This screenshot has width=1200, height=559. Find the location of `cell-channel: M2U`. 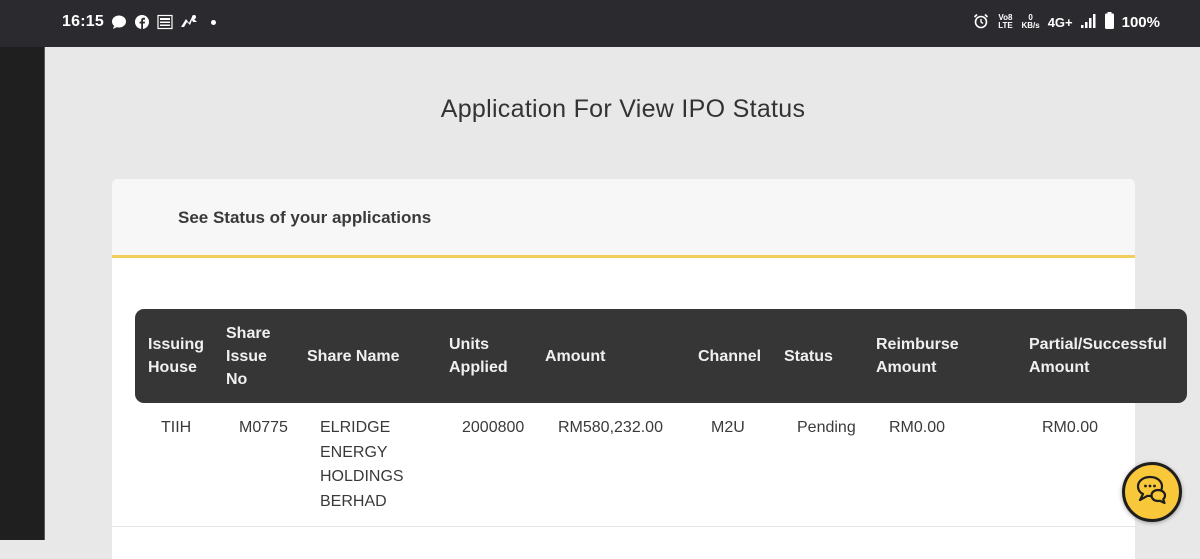

cell-channel: M2U is located at coordinates (728, 427).